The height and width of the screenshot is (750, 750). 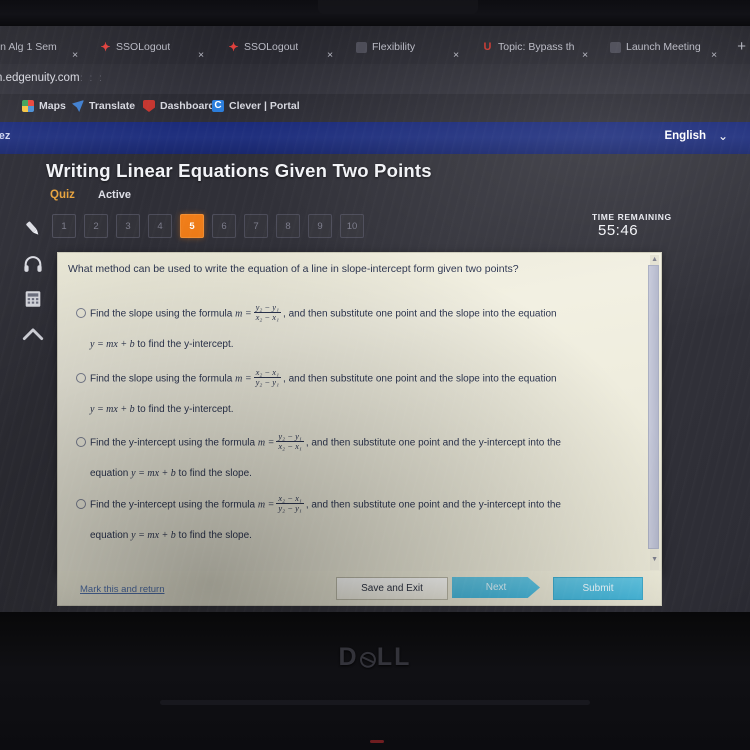 I want to click on panel-scrollbar-thumb, so click(x=653, y=407).